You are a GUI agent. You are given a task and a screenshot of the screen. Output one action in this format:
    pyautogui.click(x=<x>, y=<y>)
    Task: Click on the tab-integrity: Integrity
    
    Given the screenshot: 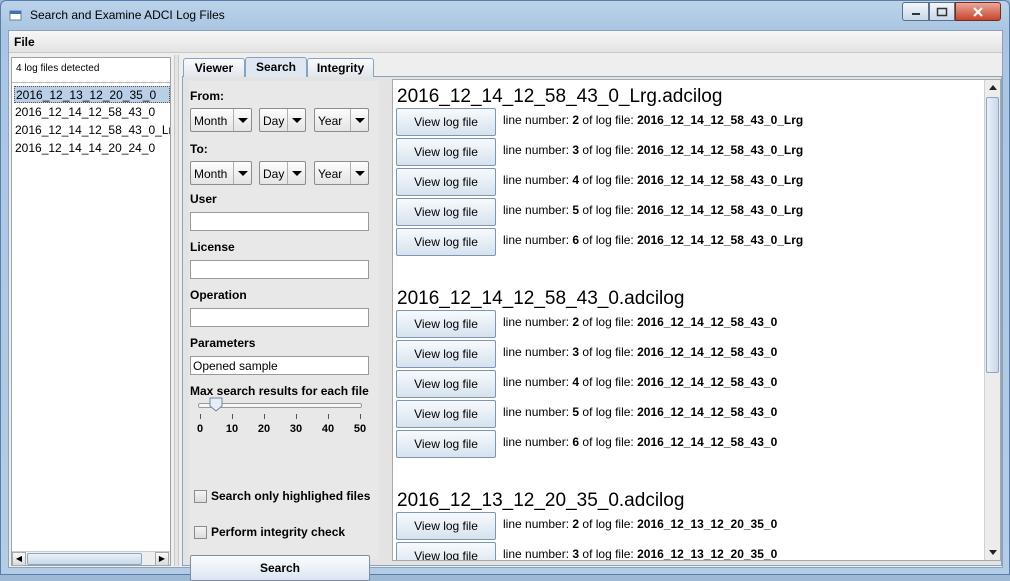 What is the action you would take?
    pyautogui.click(x=340, y=68)
    